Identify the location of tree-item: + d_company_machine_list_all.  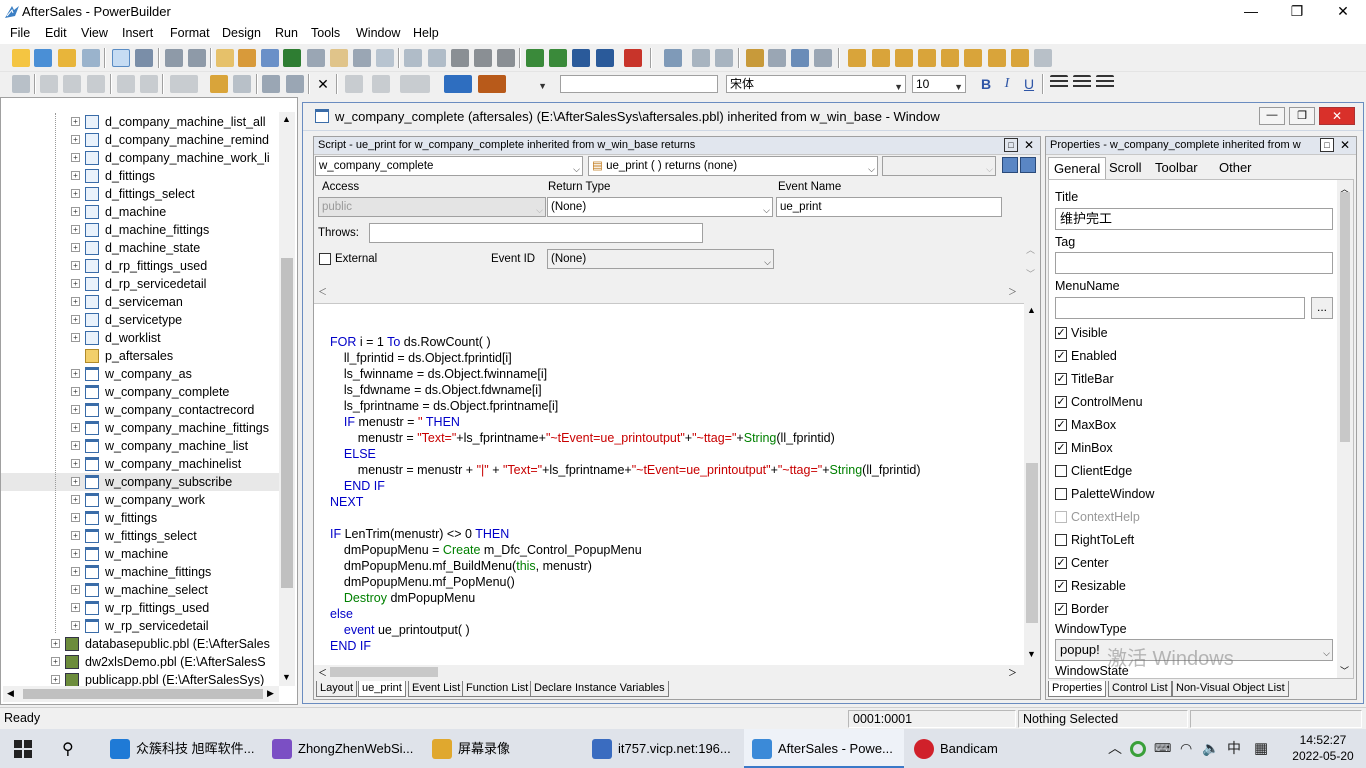
(140, 122).